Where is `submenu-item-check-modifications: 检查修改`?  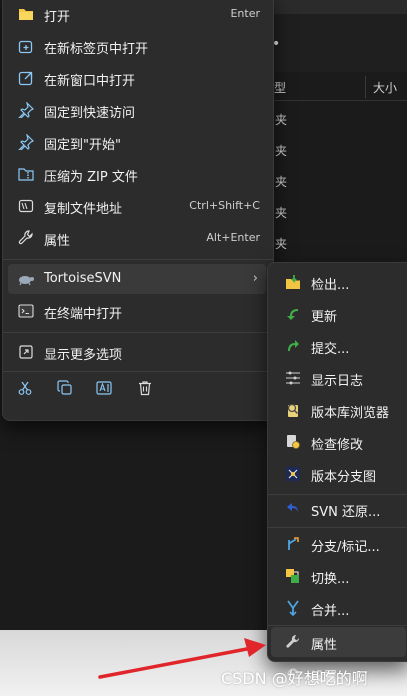 submenu-item-check-modifications: 检查修改 is located at coordinates (338, 442).